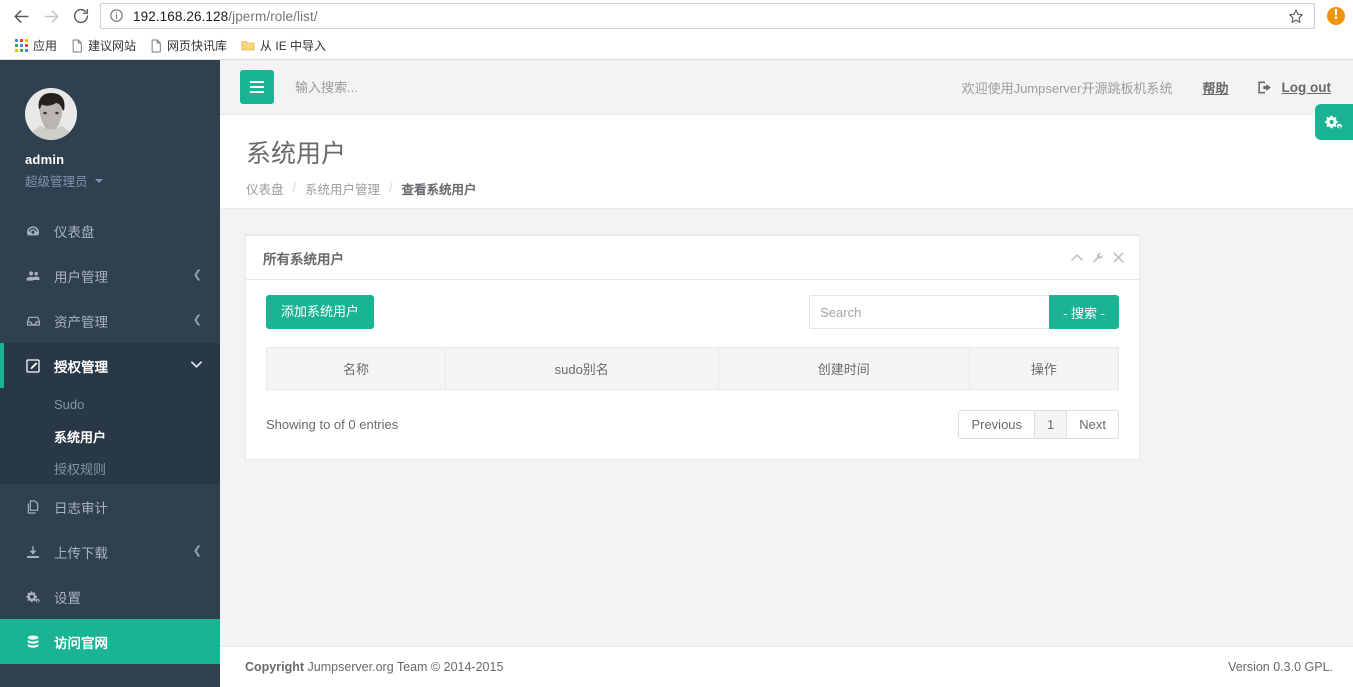  I want to click on add-system-user-button: 添加系统用户, so click(320, 312).